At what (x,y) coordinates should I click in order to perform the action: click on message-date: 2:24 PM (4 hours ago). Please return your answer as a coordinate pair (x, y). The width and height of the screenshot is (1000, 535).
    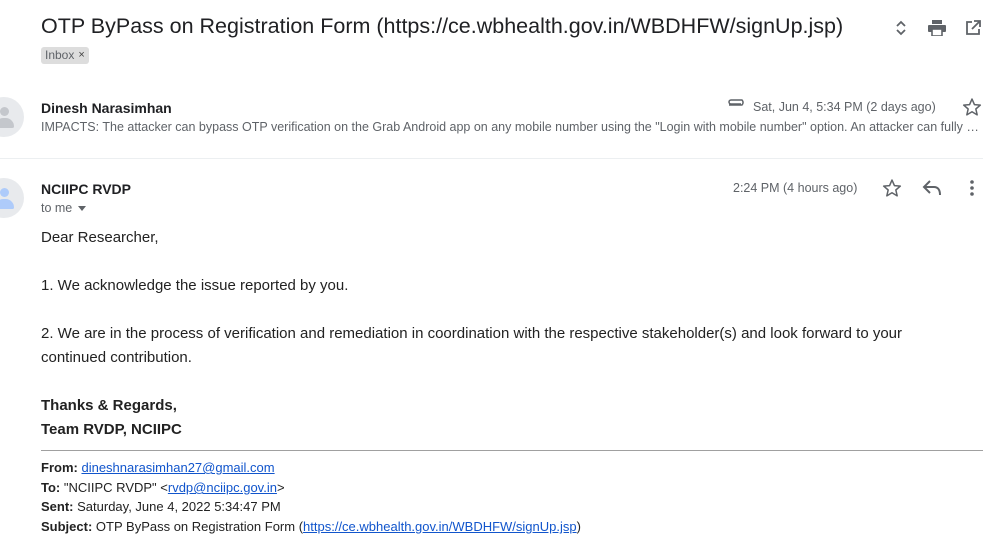
    Looking at the image, I should click on (795, 188).